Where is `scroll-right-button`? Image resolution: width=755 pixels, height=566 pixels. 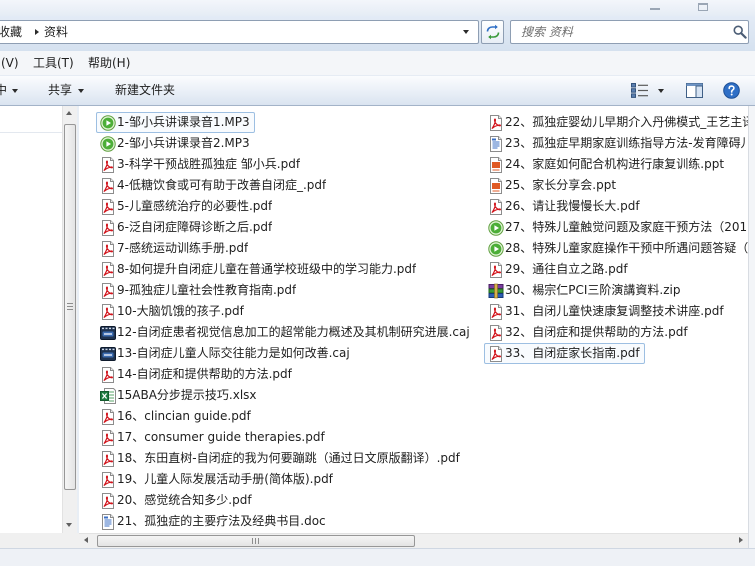 scroll-right-button is located at coordinates (740, 541).